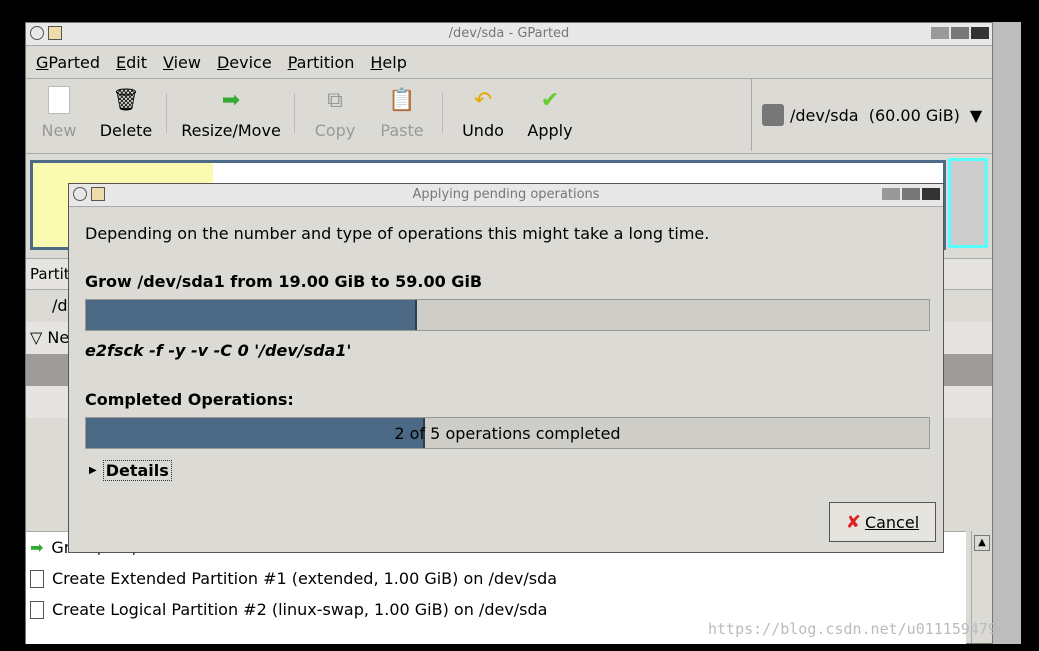 This screenshot has width=1039, height=651. I want to click on undo-button: ↶ Undo, so click(483, 113).